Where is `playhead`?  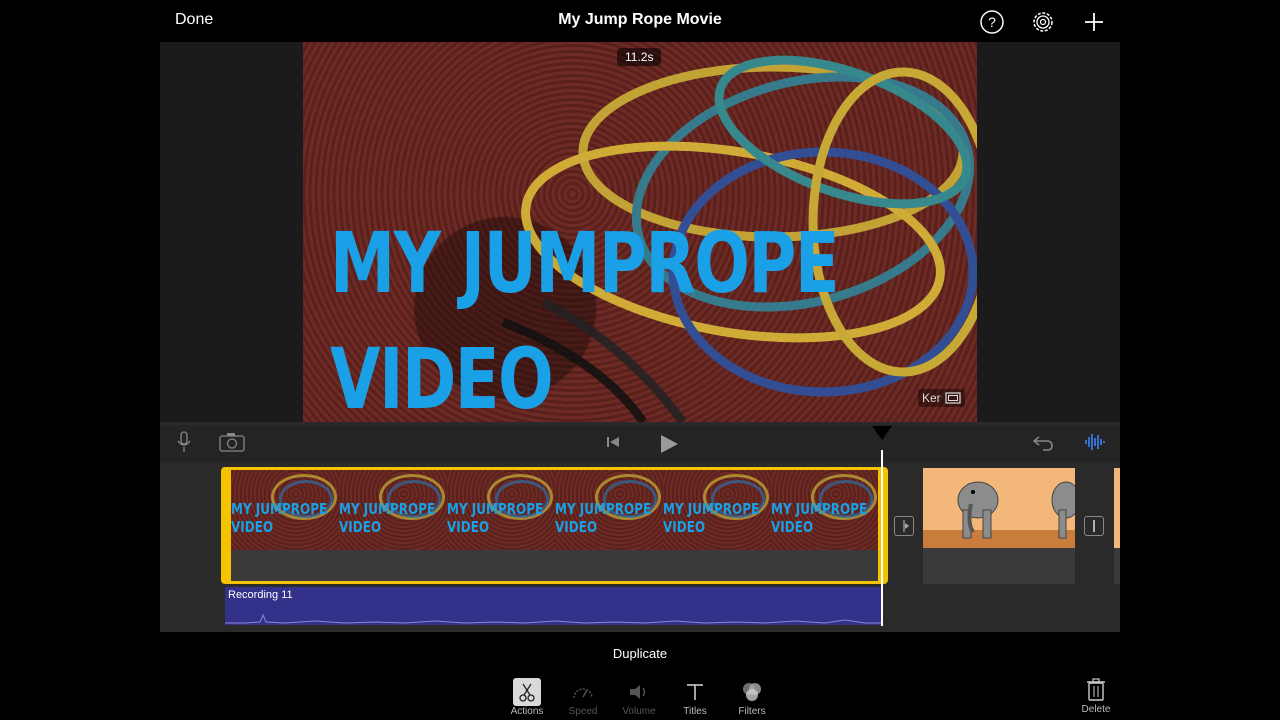 playhead is located at coordinates (882, 538).